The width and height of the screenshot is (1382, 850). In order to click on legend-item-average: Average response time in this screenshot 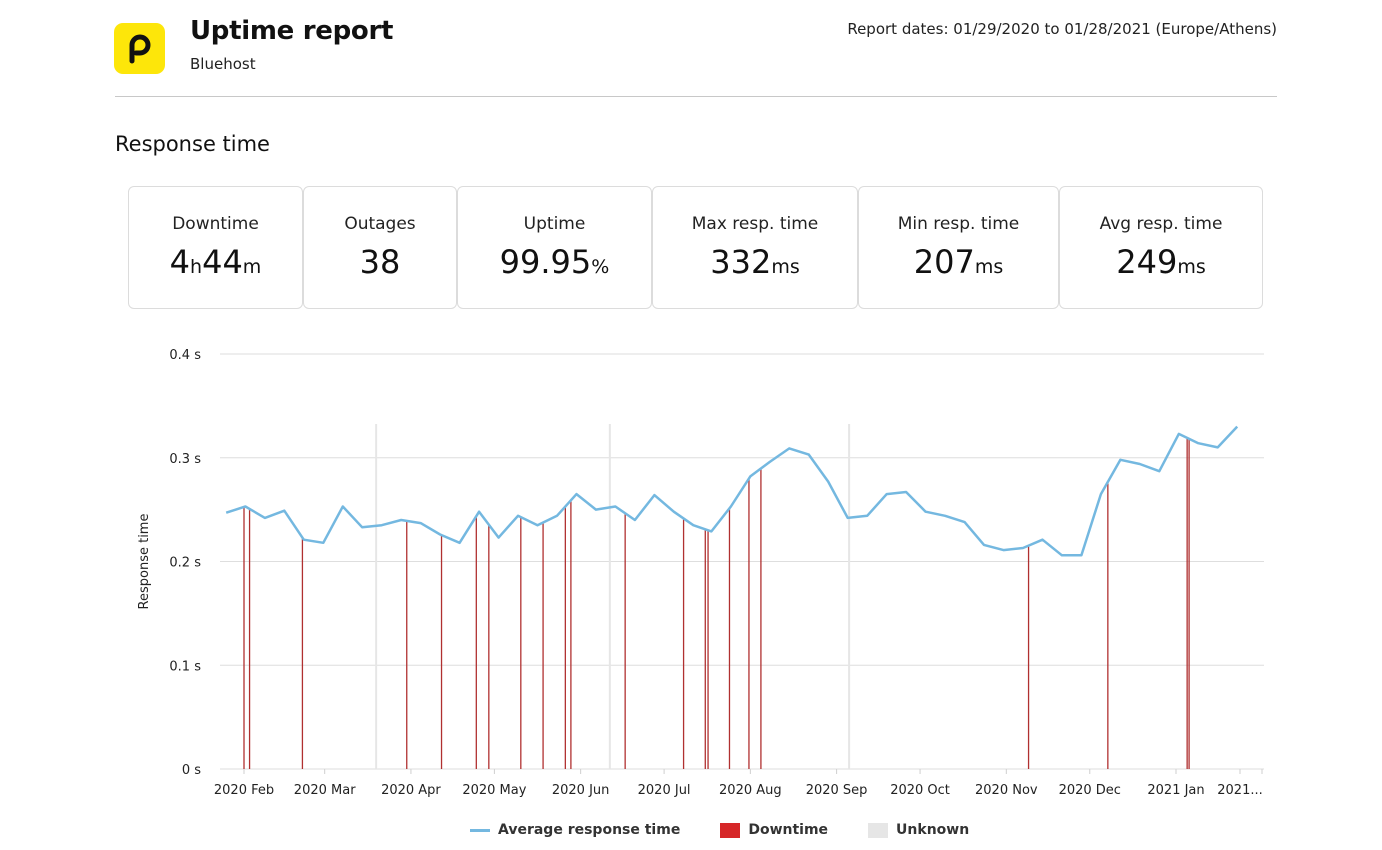, I will do `click(575, 830)`.